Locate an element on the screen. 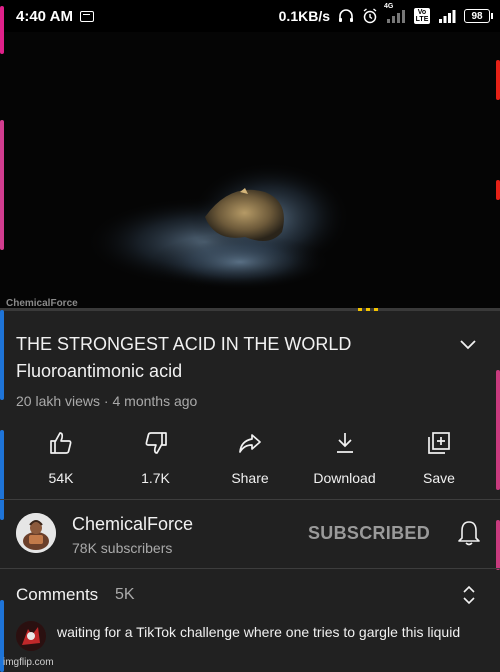 This screenshot has height=672, width=500. subscribed-button: SUBSCRIBED is located at coordinates (369, 533).